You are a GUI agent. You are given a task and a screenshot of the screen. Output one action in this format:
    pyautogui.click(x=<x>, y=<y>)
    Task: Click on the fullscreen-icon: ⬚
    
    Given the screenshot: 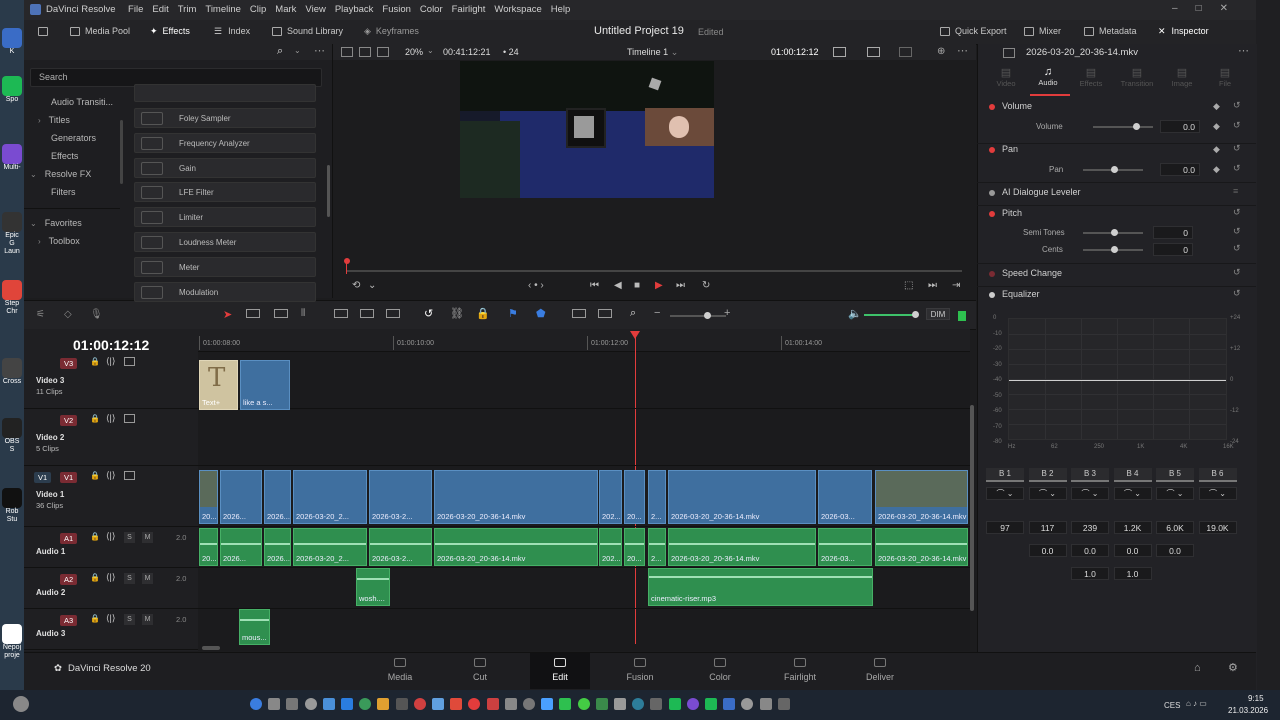 What is the action you would take?
    pyautogui.click(x=908, y=285)
    